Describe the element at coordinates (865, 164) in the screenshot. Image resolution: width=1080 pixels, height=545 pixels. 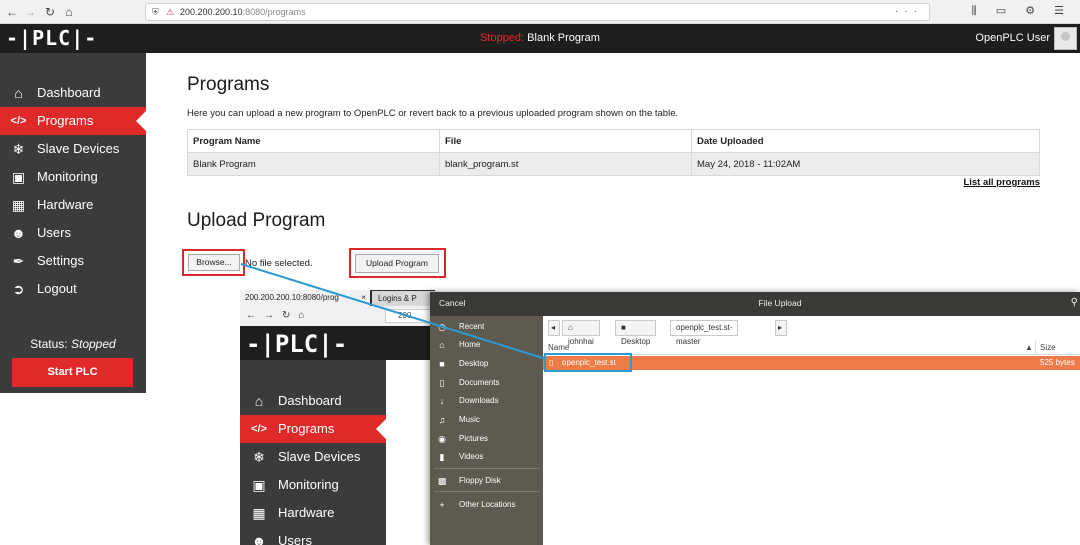
I see `program-date-cell: May 24, 2018 - 11:02AM` at that location.